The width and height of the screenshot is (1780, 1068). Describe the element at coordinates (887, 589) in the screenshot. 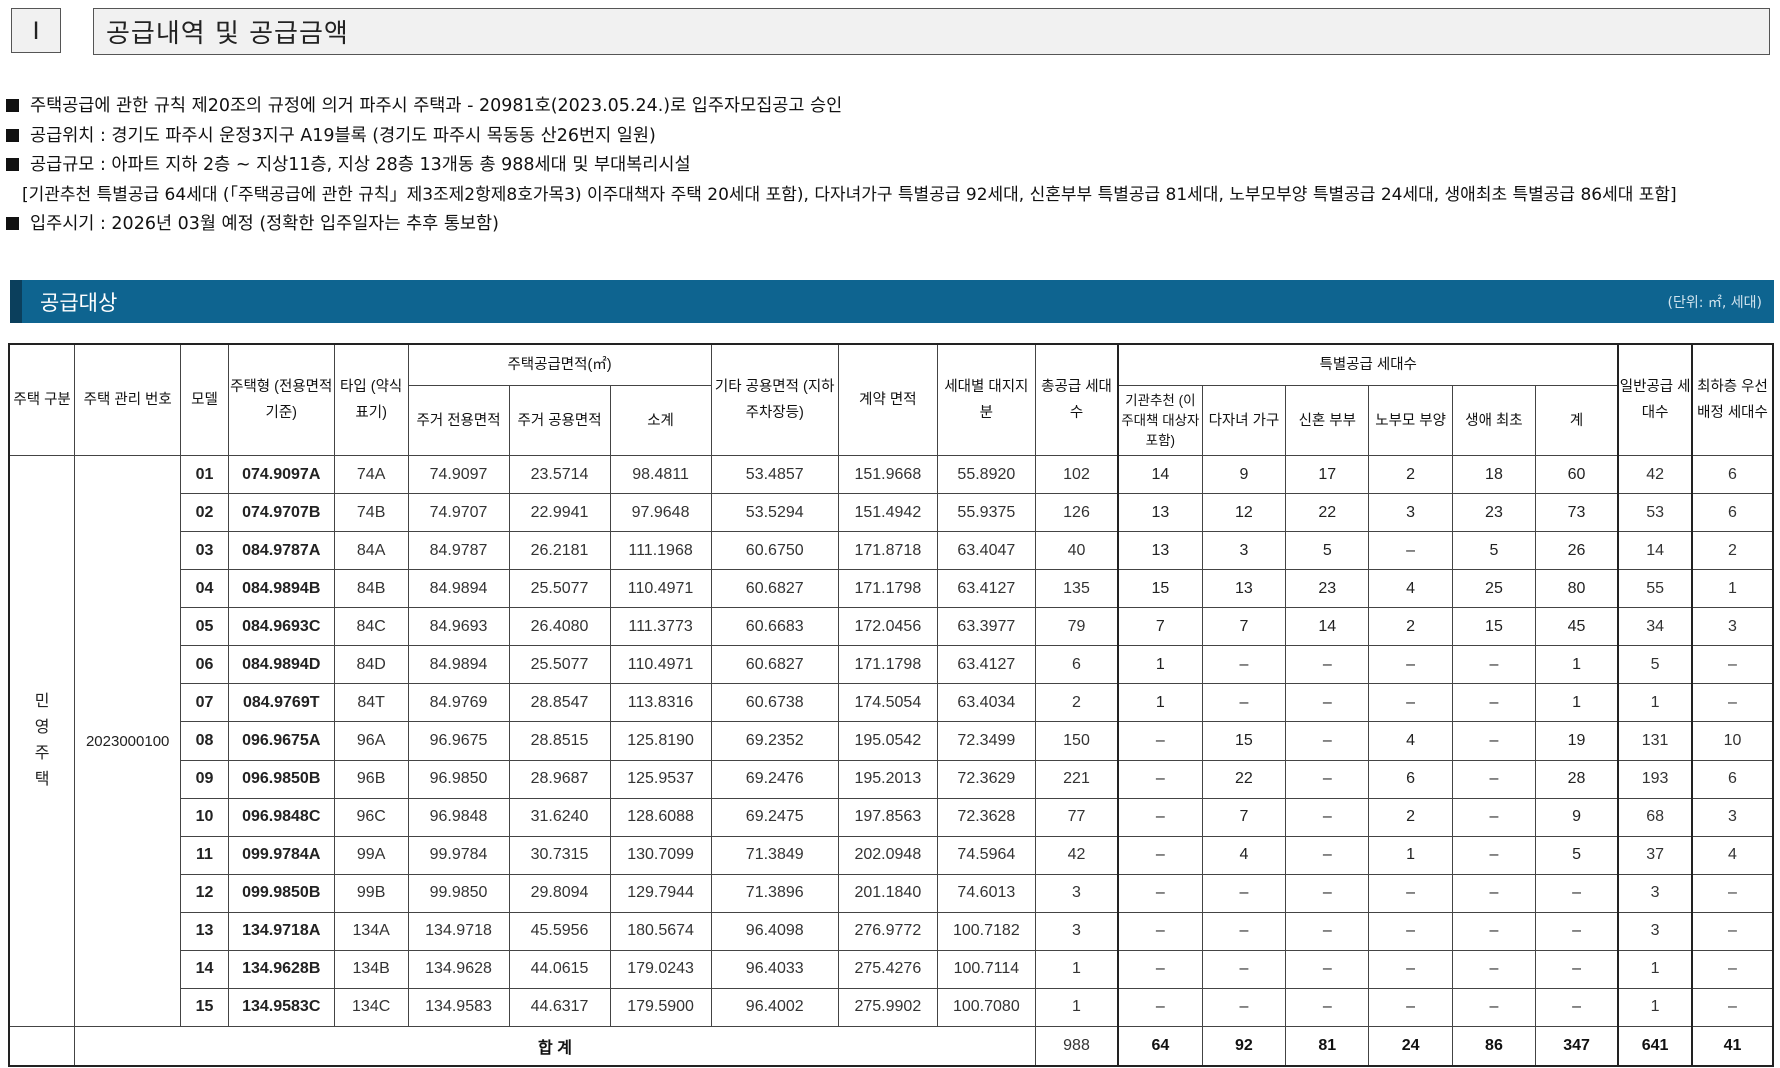

I see `cell-contract-area: 171.1798` at that location.